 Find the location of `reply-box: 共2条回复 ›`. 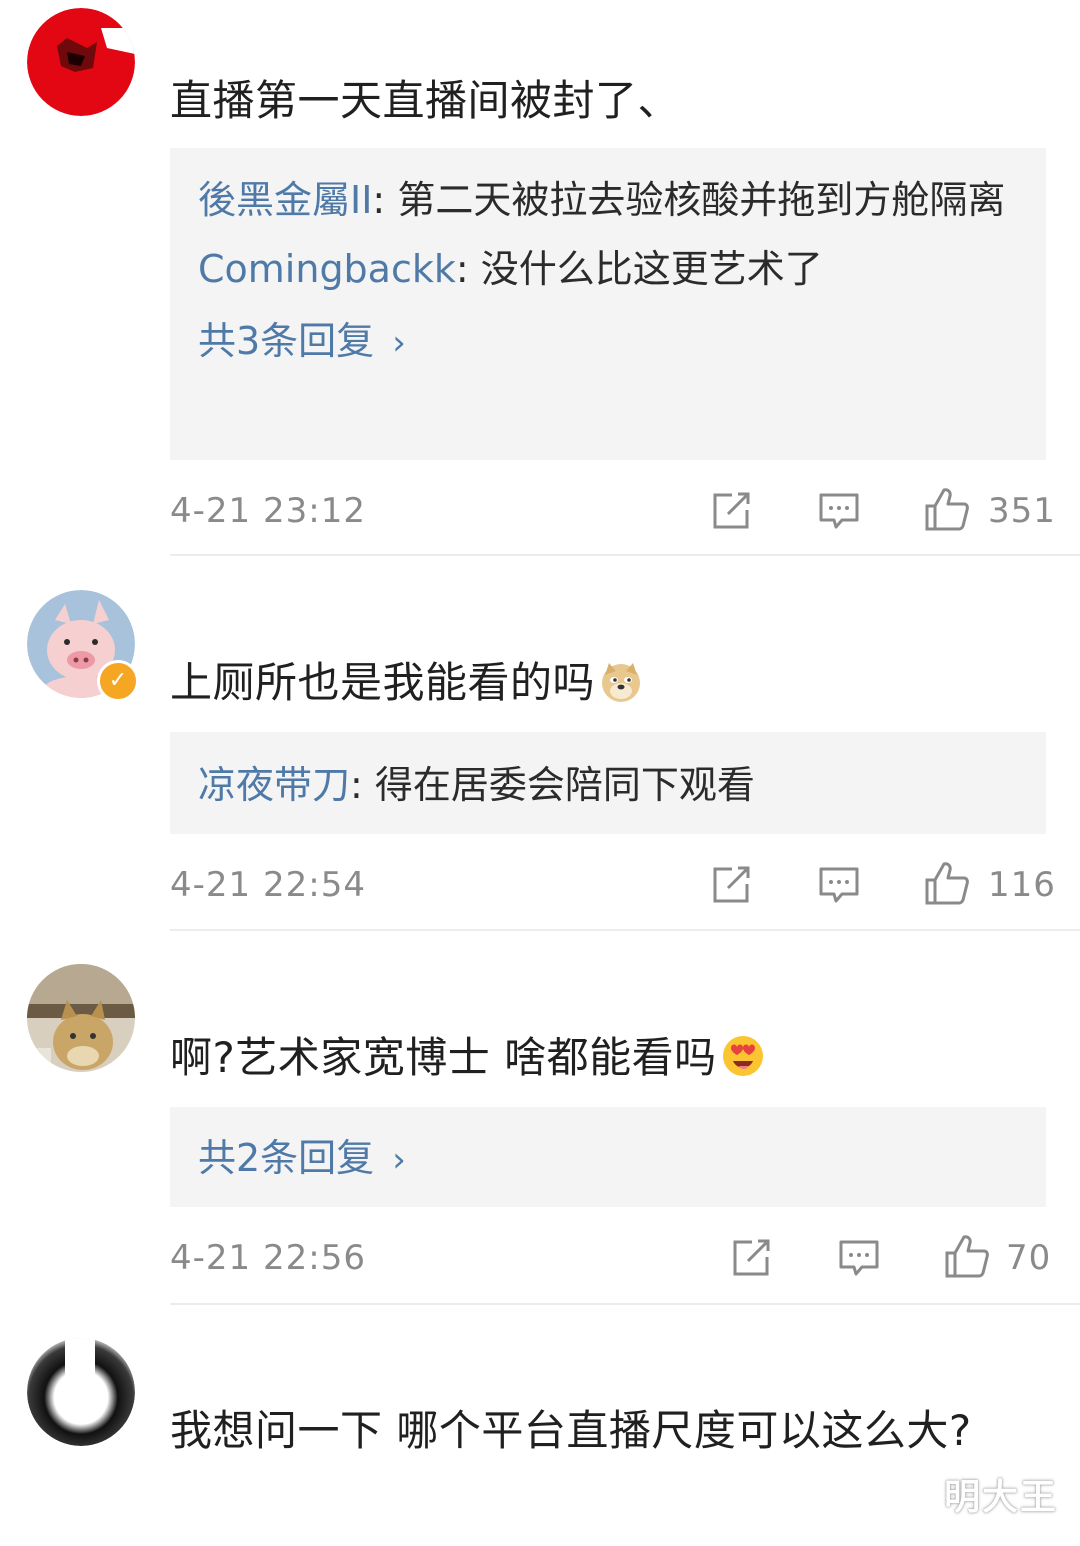

reply-box: 共2条回复 › is located at coordinates (608, 1157).